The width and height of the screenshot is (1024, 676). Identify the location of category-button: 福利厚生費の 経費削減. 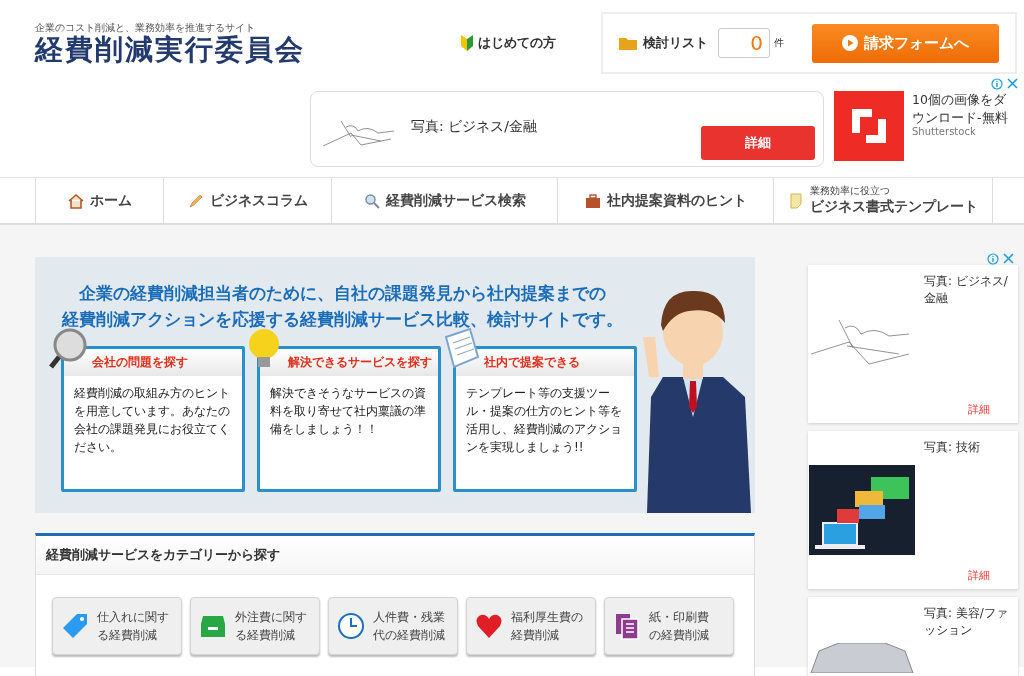
(531, 626).